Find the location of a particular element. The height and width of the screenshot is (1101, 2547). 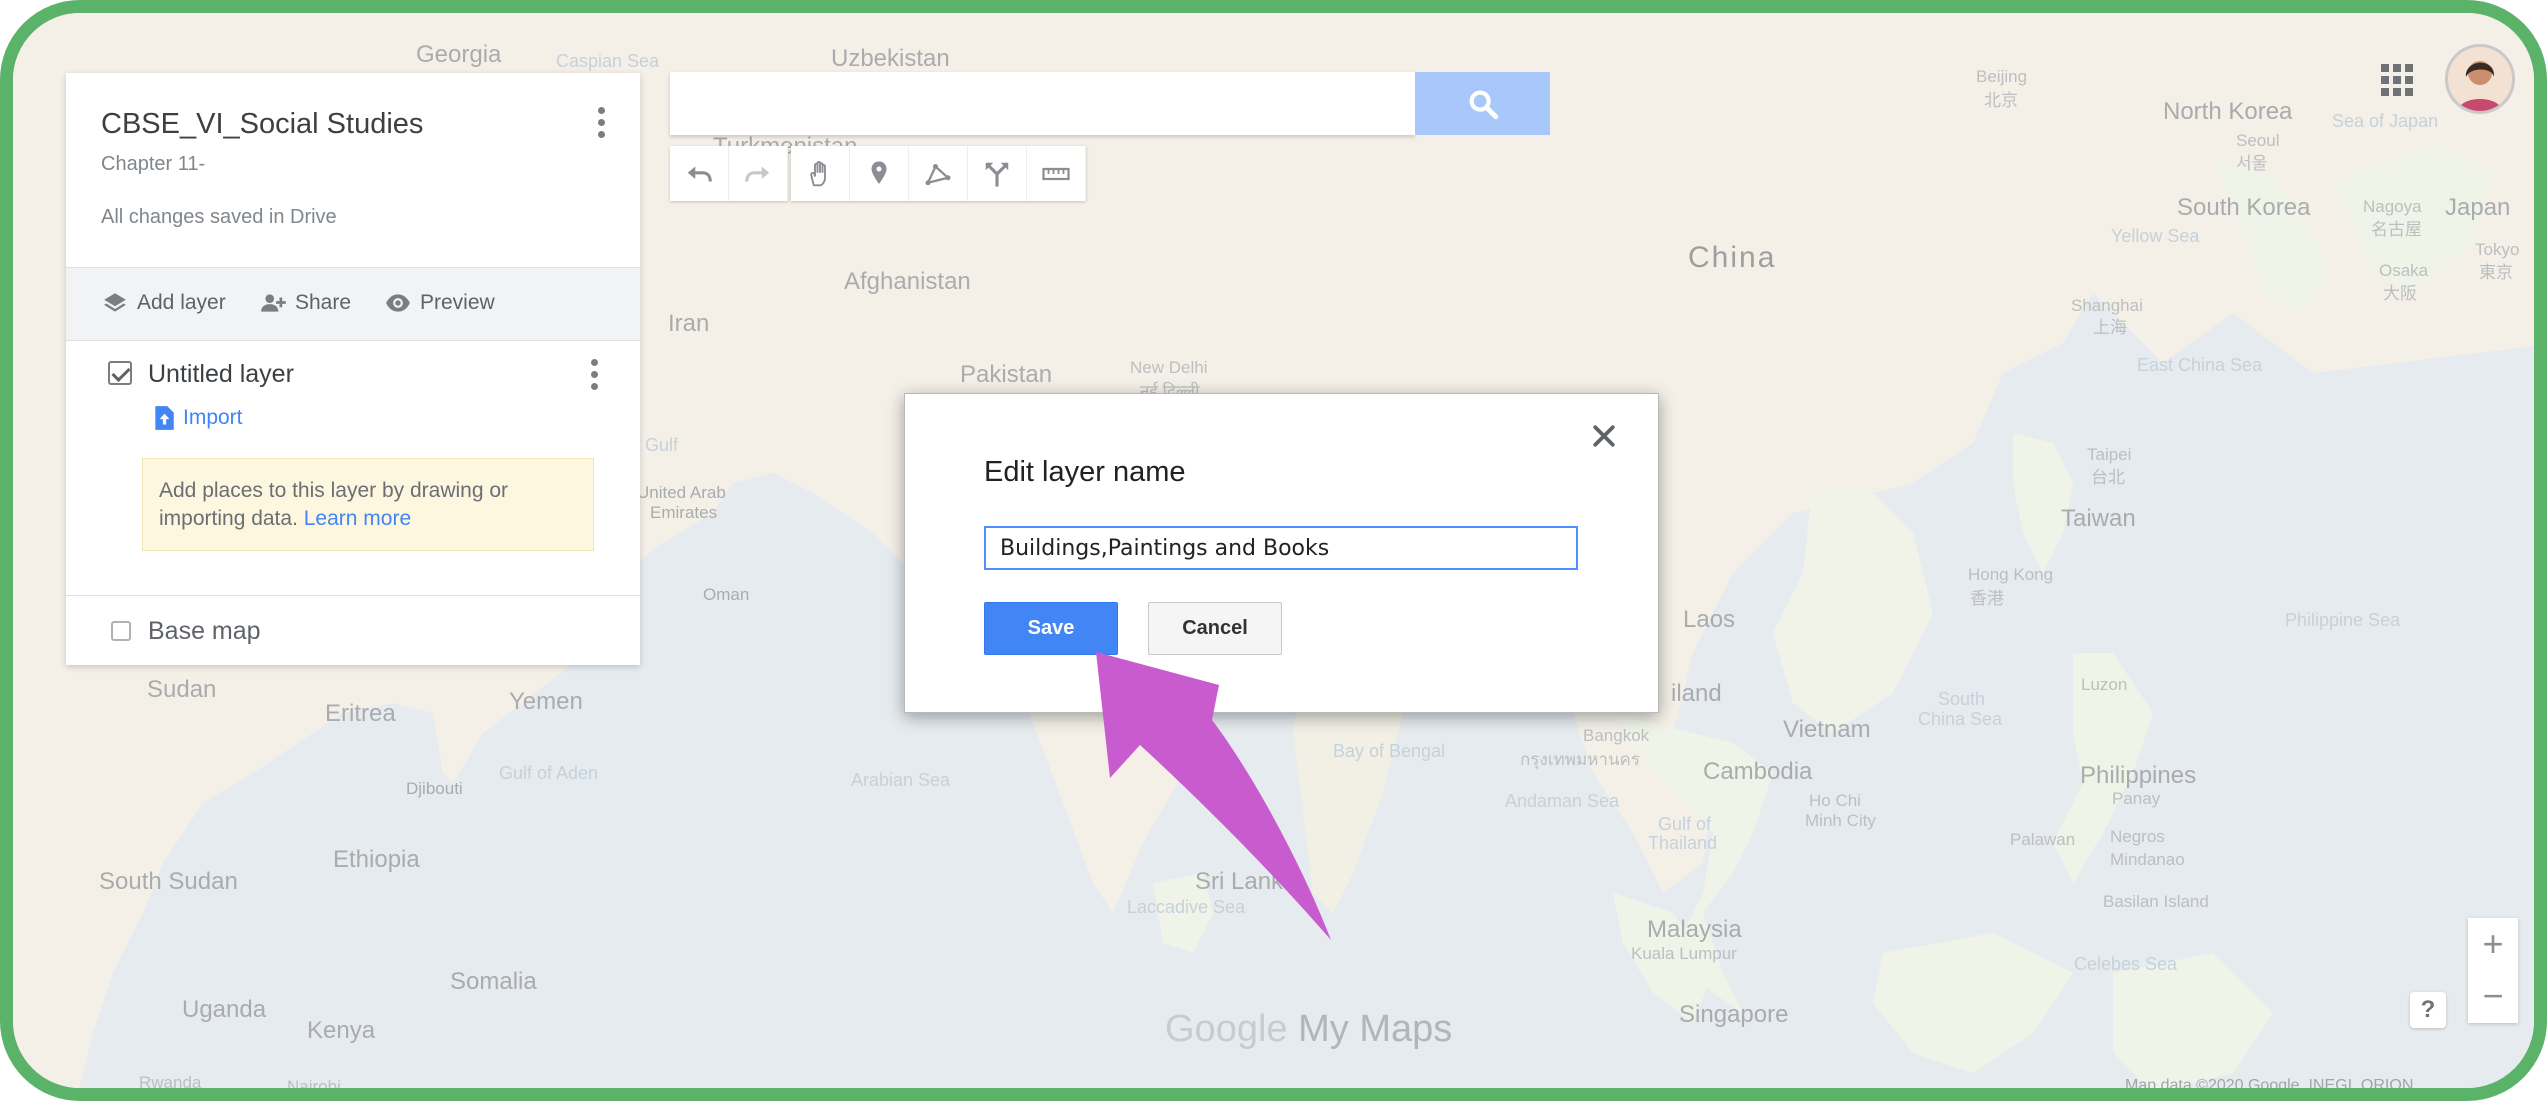

add-layer-button: Add layer is located at coordinates (163, 303).